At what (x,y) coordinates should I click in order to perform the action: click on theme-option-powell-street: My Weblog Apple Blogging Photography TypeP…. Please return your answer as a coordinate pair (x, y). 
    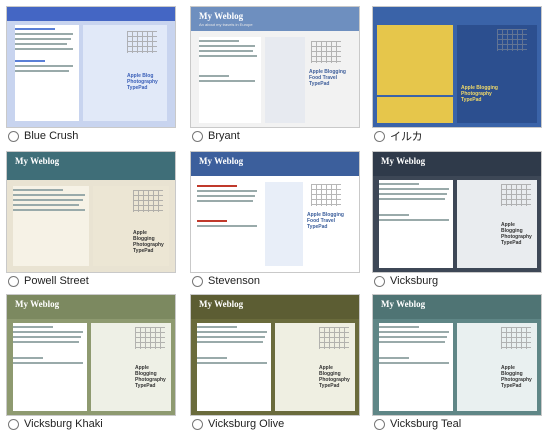
    Looking at the image, I should click on (91, 221).